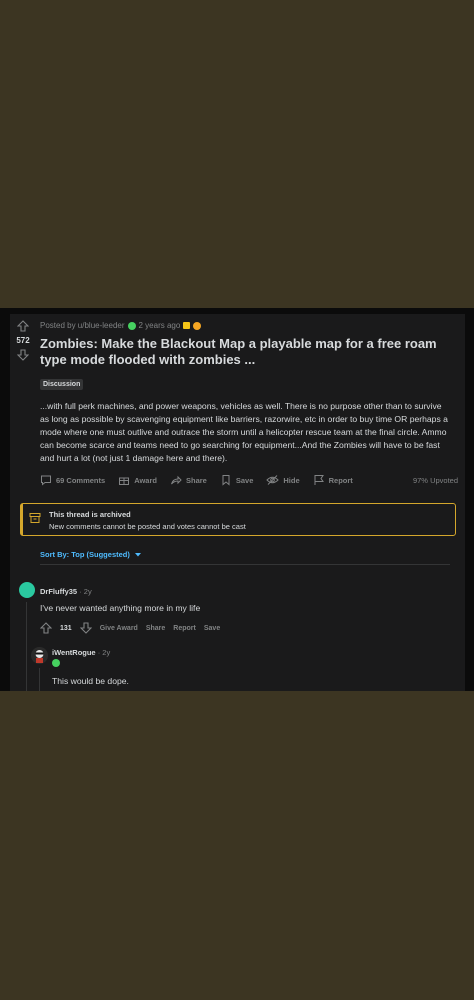 This screenshot has width=474, height=1000. I want to click on award-icon, so click(187, 325).